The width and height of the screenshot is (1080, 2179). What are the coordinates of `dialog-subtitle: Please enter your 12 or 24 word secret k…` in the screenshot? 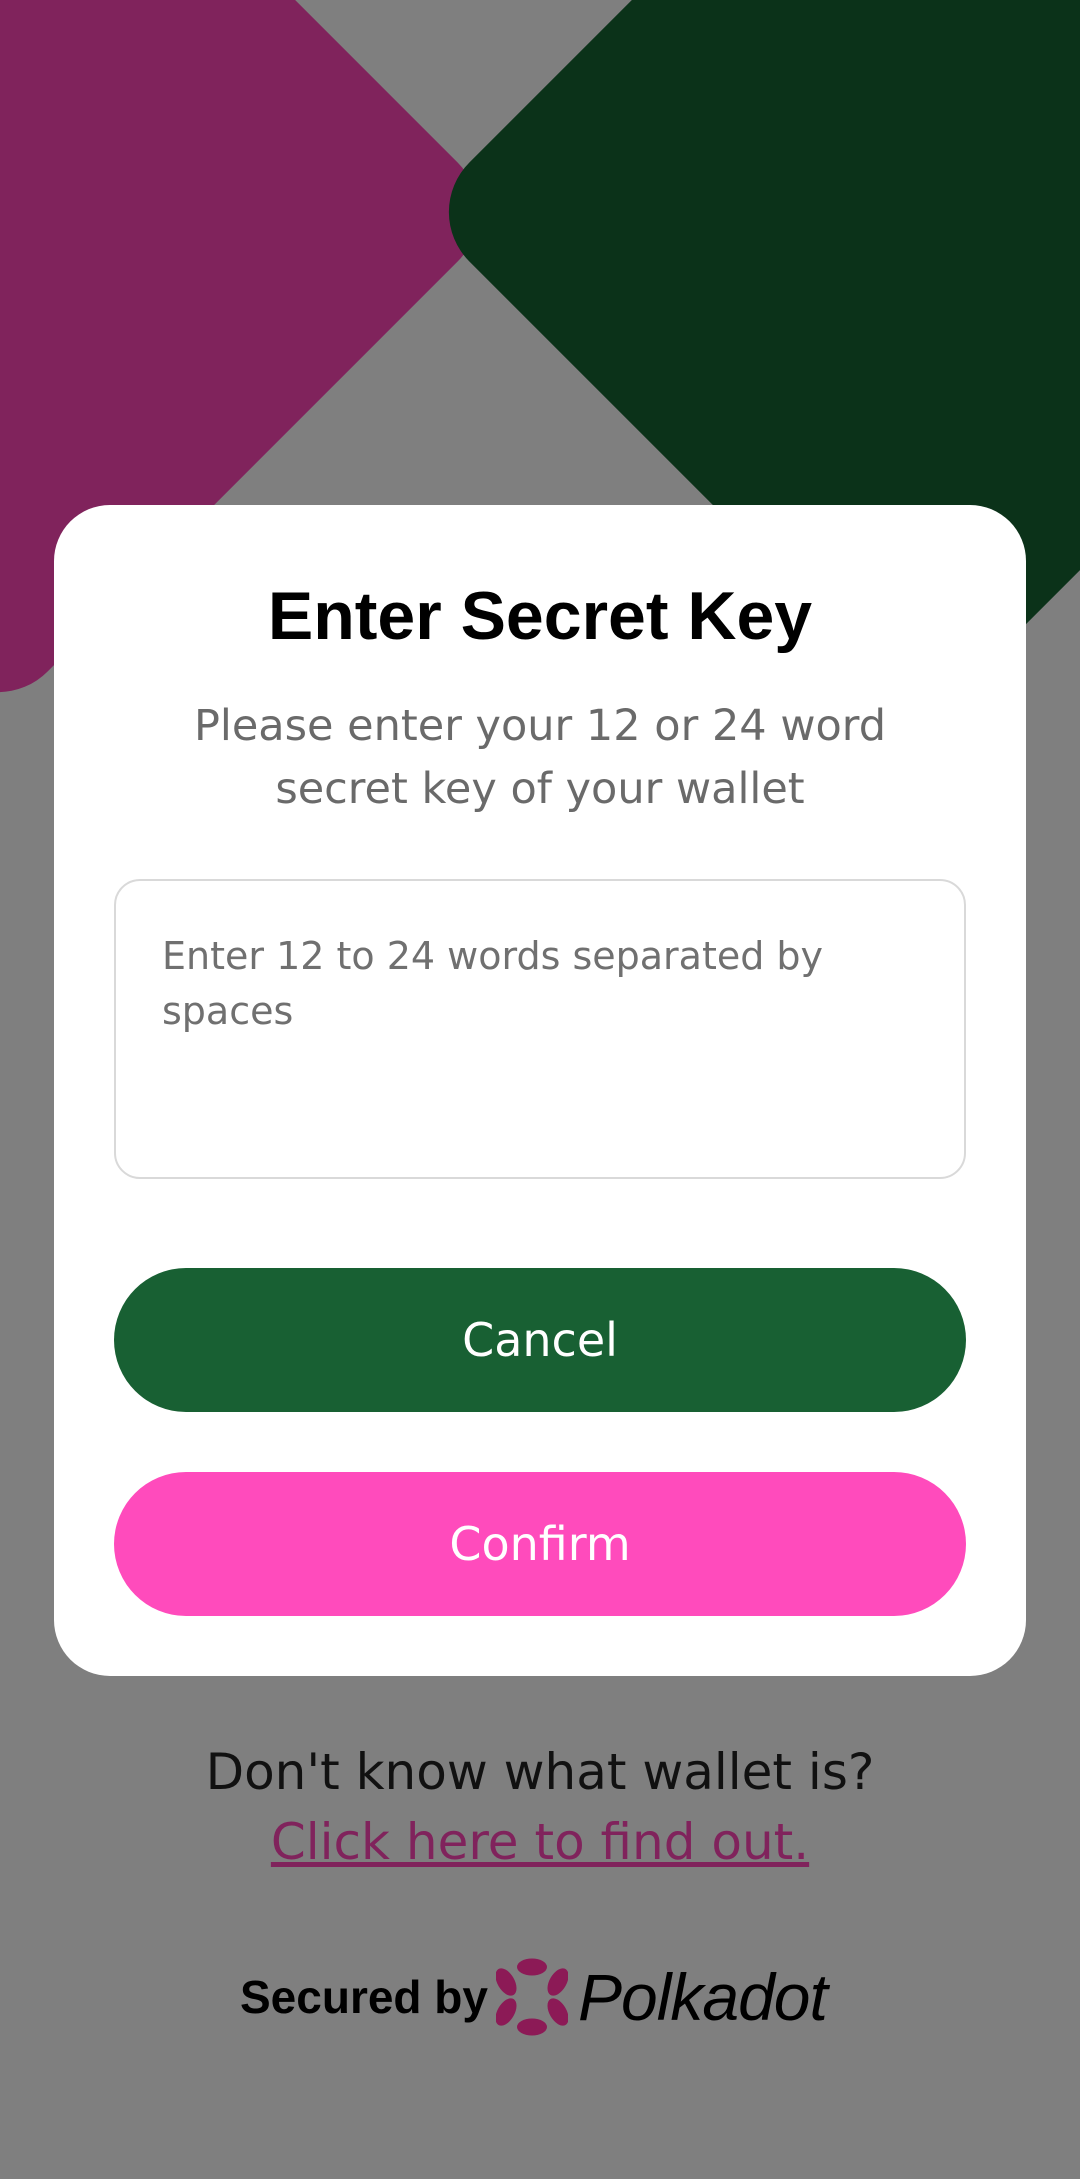 It's located at (540, 757).